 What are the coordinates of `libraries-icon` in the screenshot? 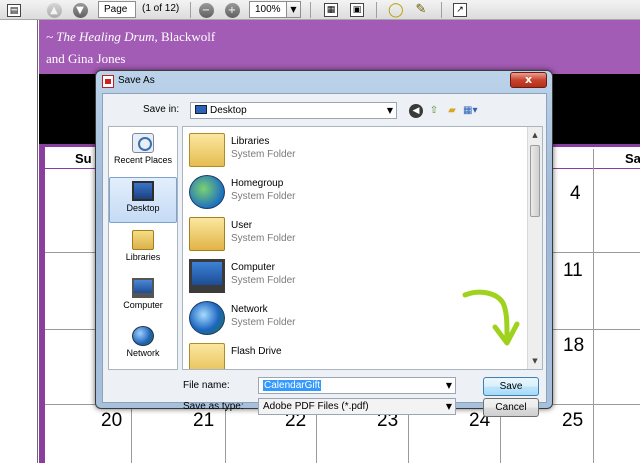 It's located at (143, 240).